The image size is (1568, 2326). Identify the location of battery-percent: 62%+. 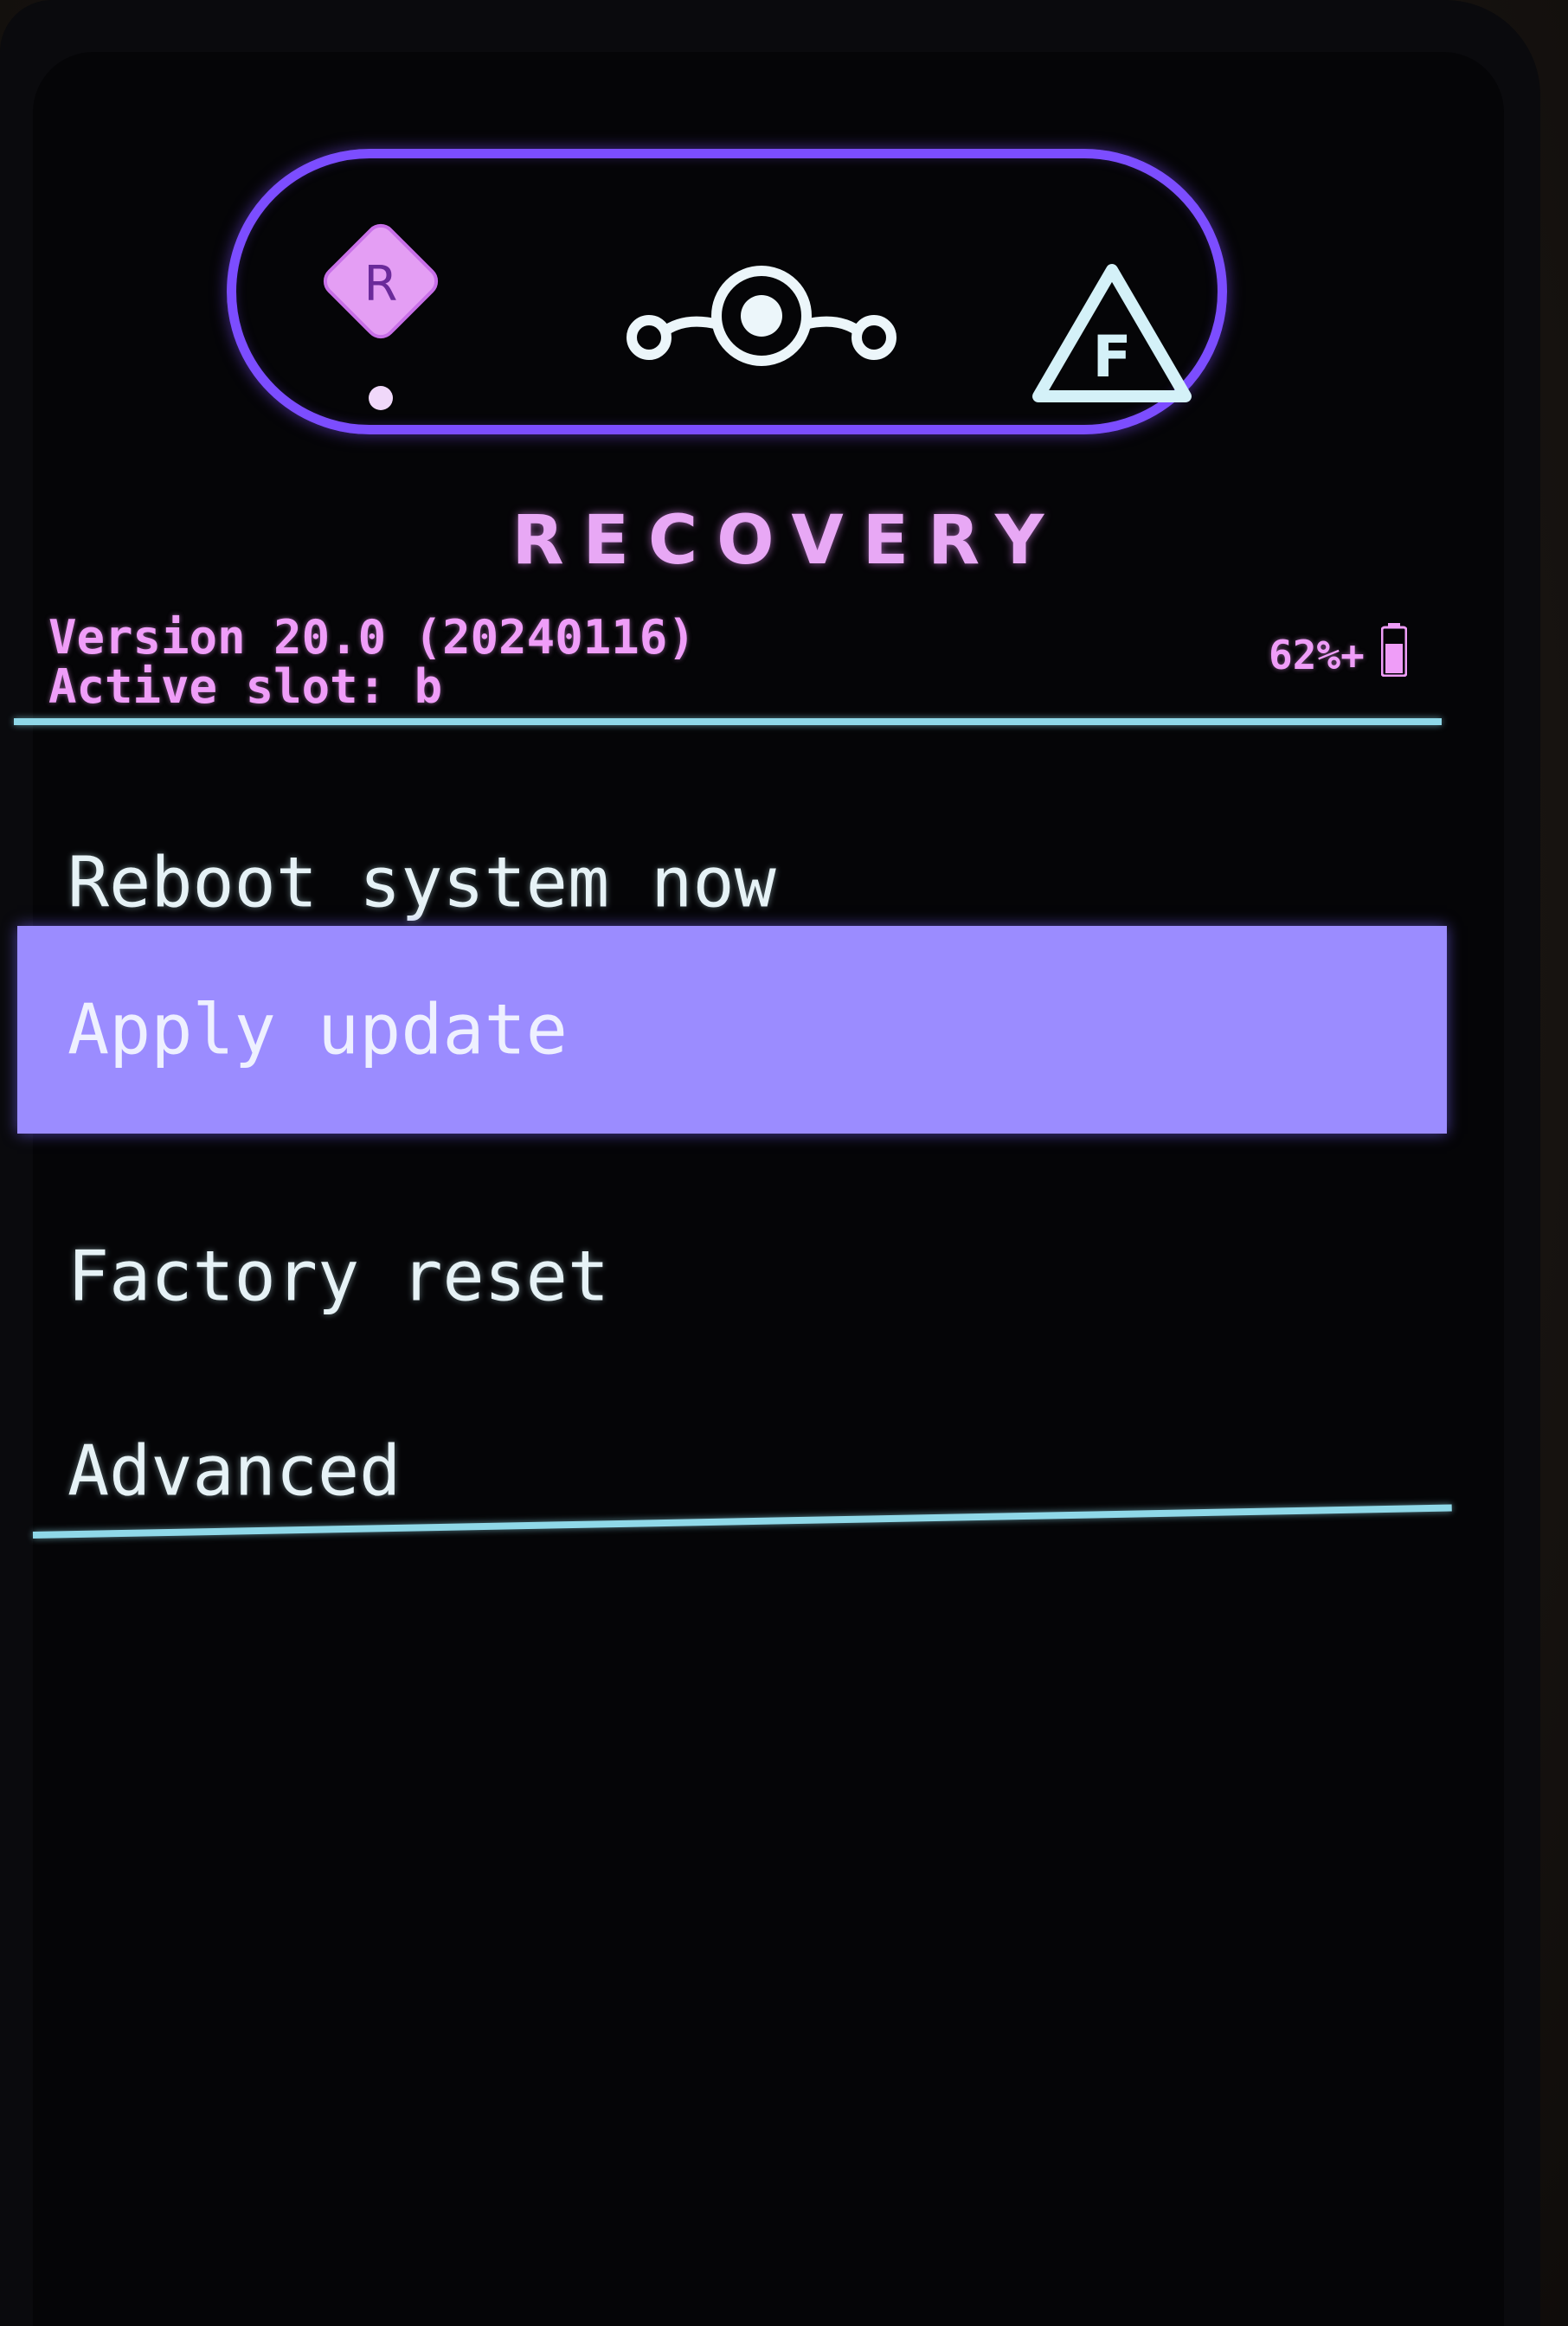
(1317, 655).